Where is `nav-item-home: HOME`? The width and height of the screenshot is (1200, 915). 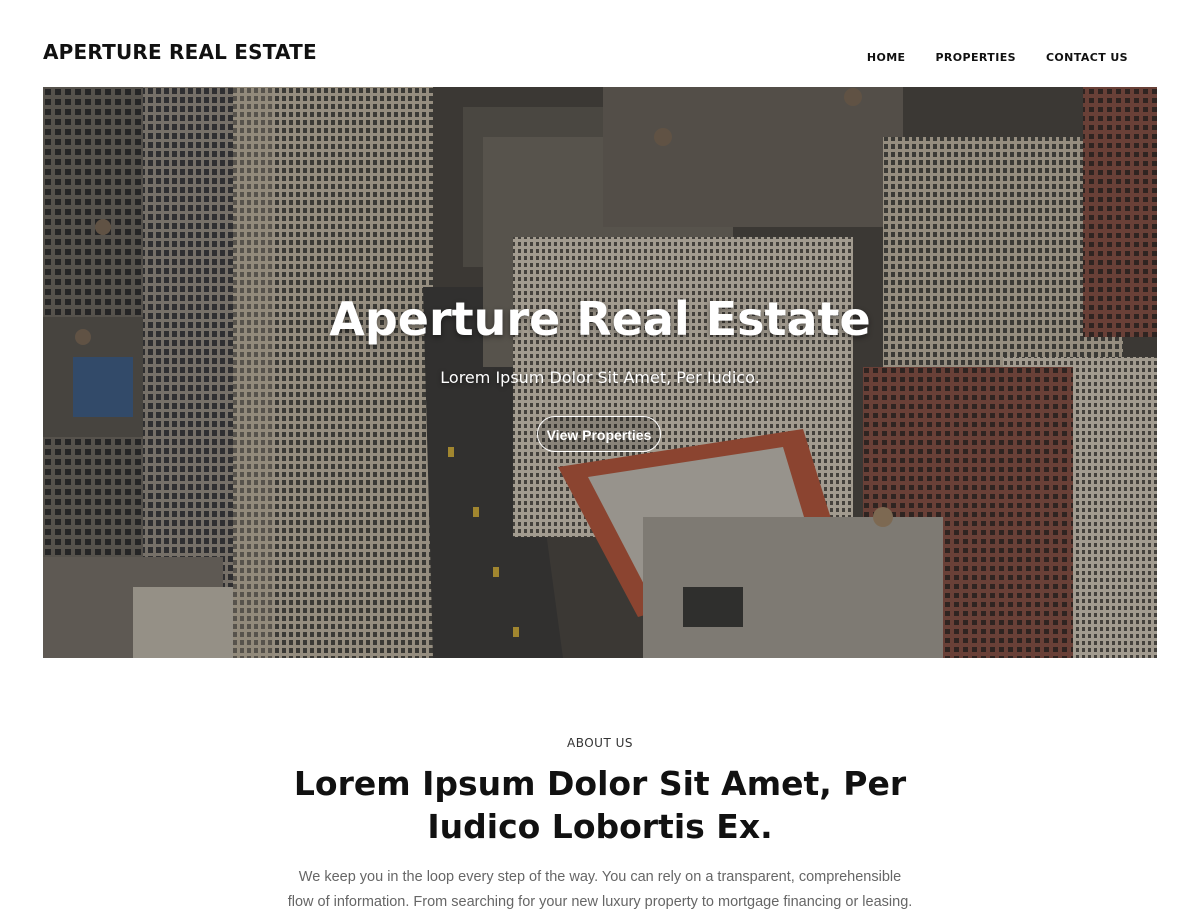
nav-item-home: HOME is located at coordinates (886, 57).